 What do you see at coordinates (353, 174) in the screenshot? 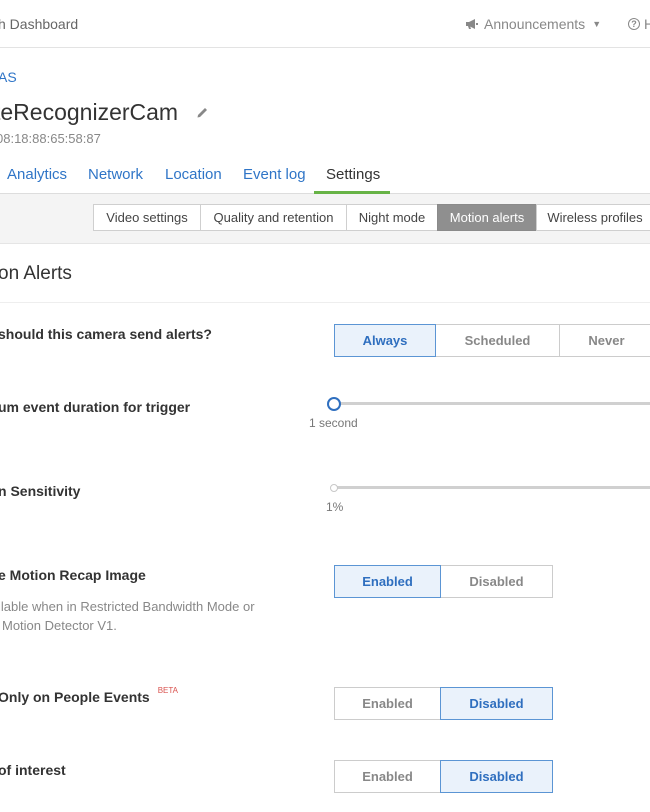
I see `tab-settings: Settings` at bounding box center [353, 174].